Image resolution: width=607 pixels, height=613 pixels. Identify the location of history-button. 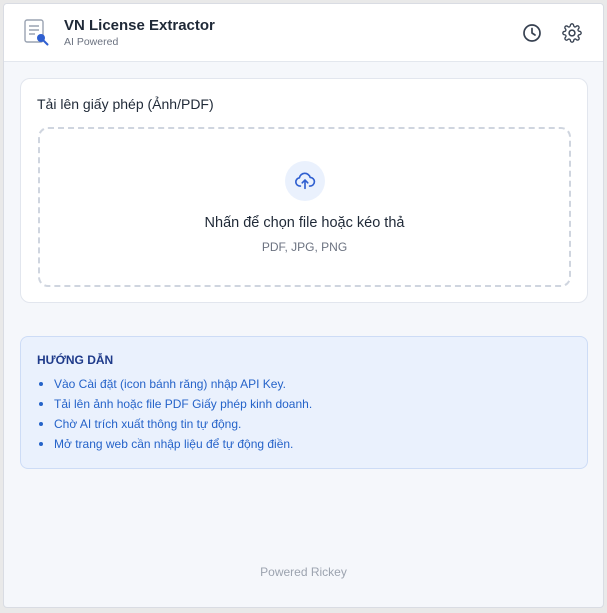
(532, 33).